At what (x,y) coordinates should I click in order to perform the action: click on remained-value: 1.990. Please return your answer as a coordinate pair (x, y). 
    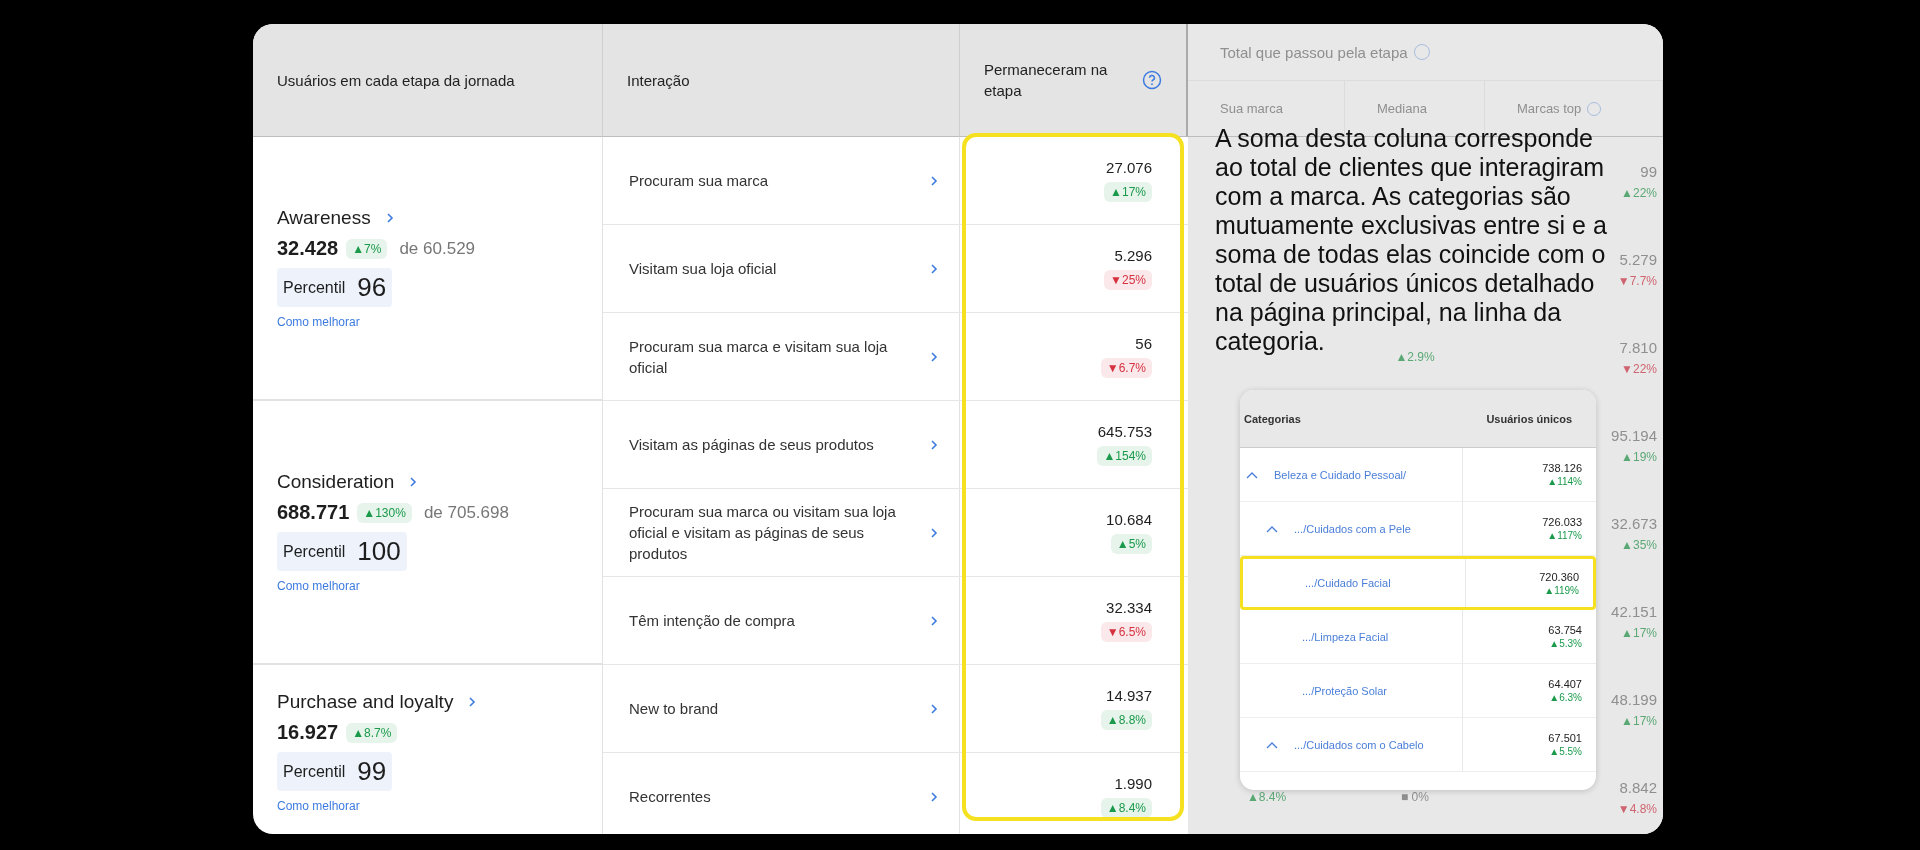
    Looking at the image, I should click on (1133, 783).